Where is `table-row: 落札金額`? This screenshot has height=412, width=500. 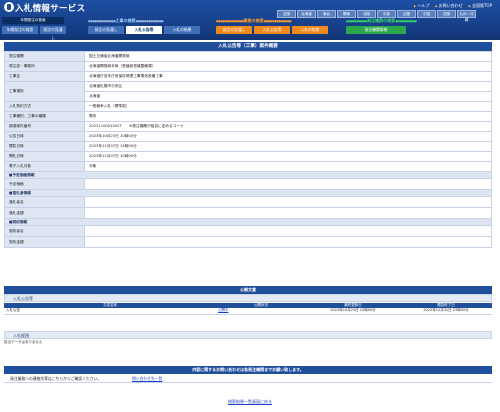
table-row: 落札金額 is located at coordinates (248, 213).